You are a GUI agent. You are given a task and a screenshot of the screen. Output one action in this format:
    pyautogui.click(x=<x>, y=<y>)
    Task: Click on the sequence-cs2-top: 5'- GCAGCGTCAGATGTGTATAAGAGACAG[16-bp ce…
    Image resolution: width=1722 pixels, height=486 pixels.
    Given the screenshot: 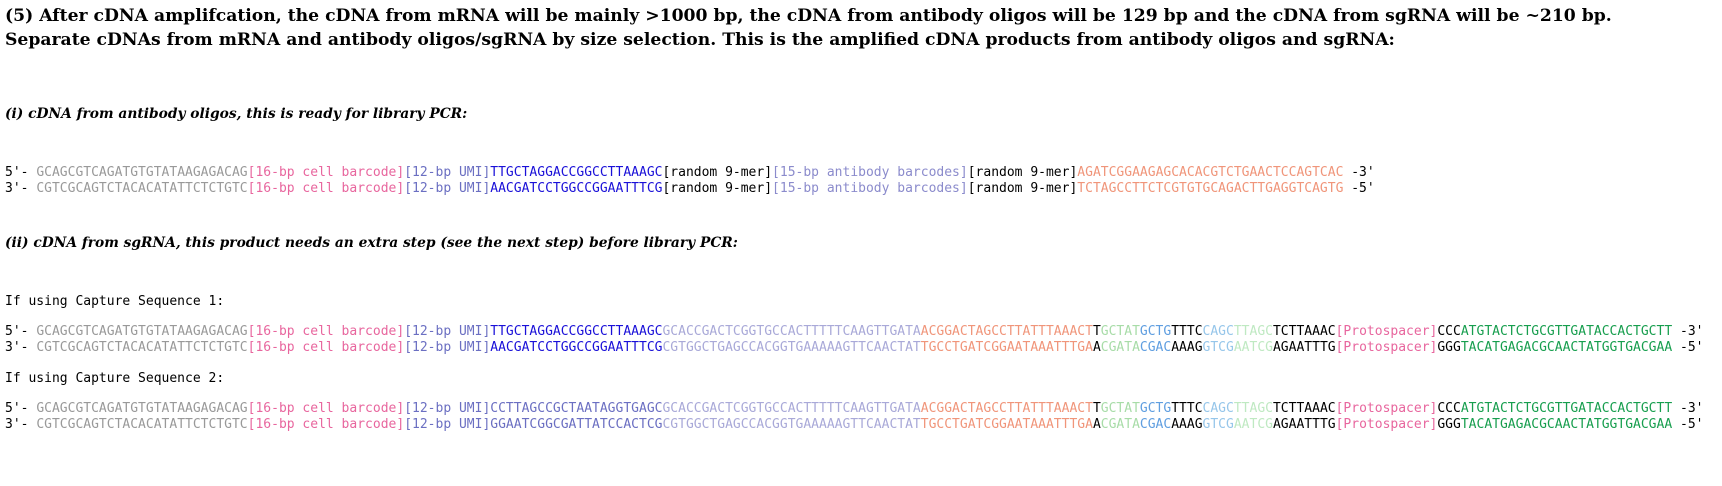 What is the action you would take?
    pyautogui.click(x=854, y=409)
    